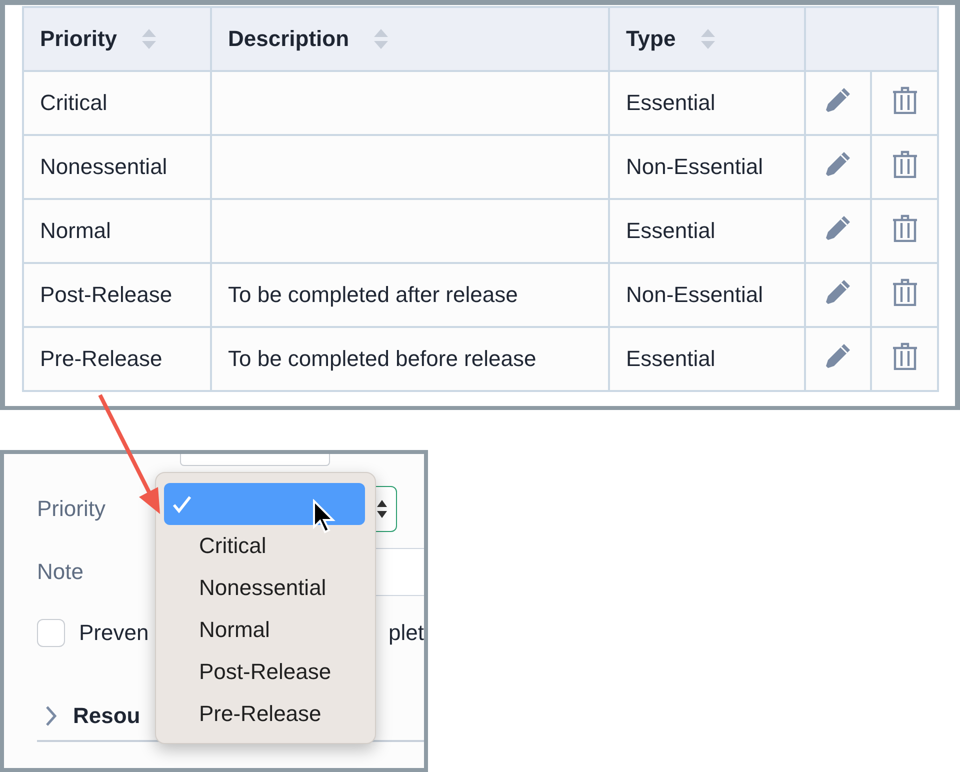  Describe the element at coordinates (264, 630) in the screenshot. I see `menu-option: Normal` at that location.